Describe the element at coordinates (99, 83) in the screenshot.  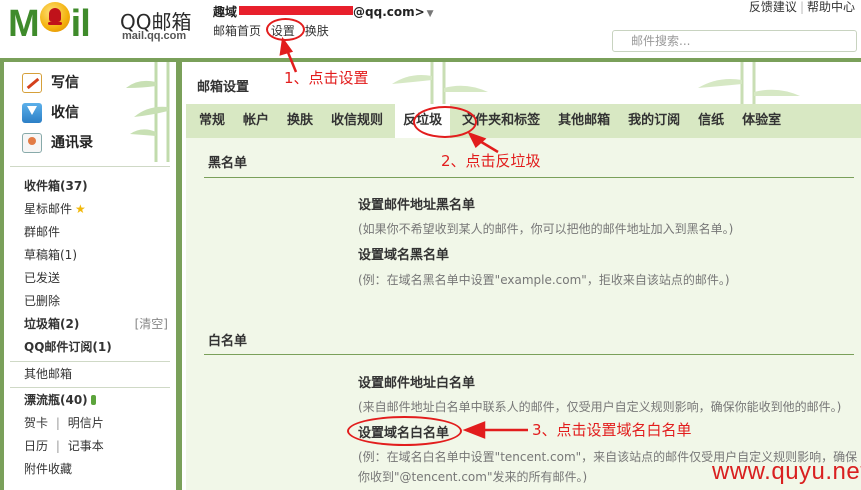
I see `compose-button: 写信` at that location.